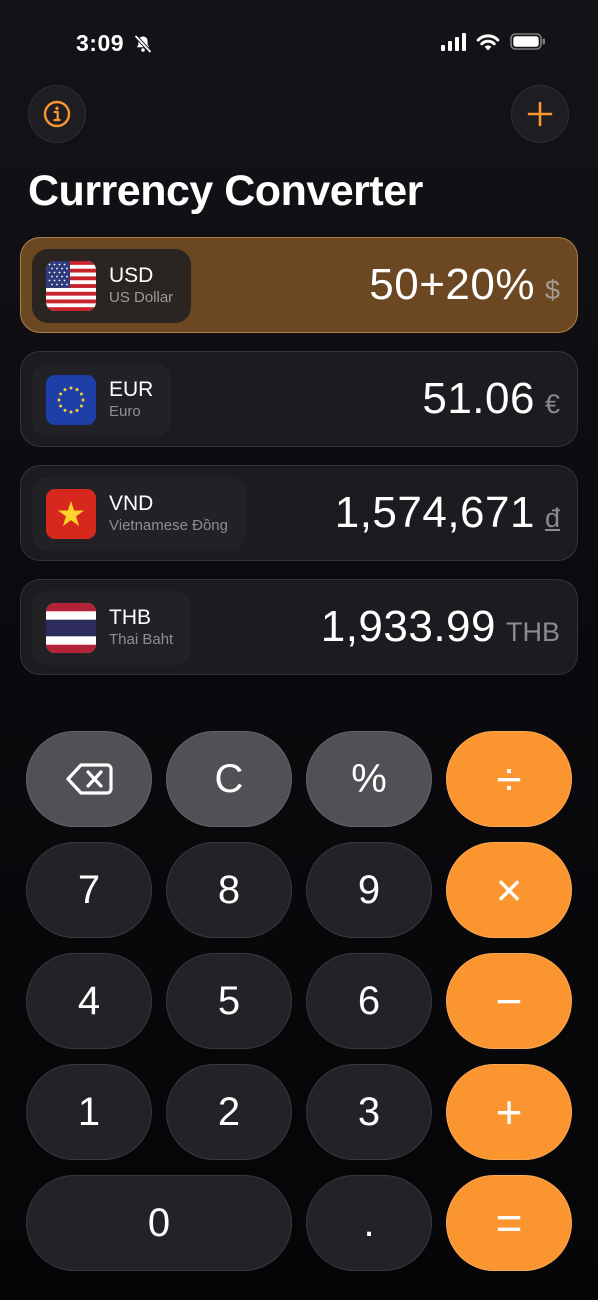 The height and width of the screenshot is (1300, 598). Describe the element at coordinates (168, 525) in the screenshot. I see `currency-name: Vietnamese Đồng` at that location.